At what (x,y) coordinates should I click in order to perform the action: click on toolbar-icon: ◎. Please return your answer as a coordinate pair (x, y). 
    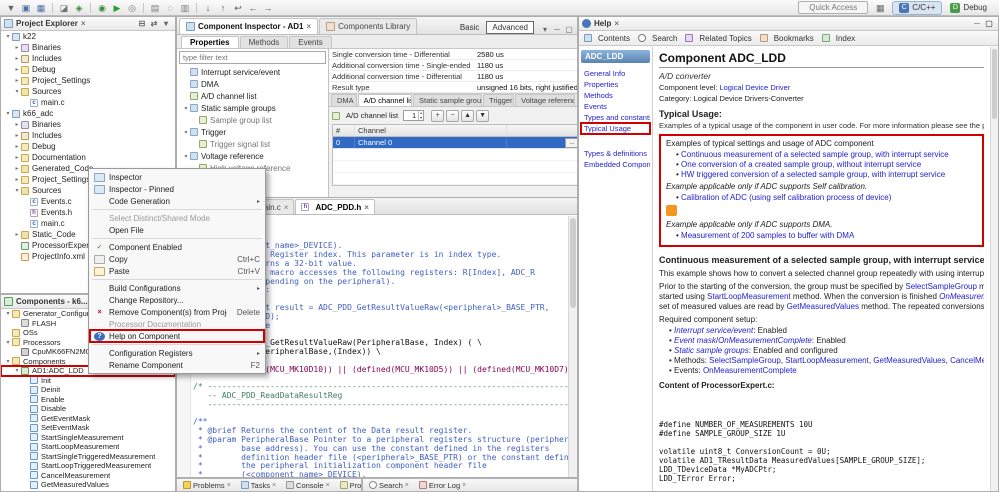
    Looking at the image, I should click on (132, 8).